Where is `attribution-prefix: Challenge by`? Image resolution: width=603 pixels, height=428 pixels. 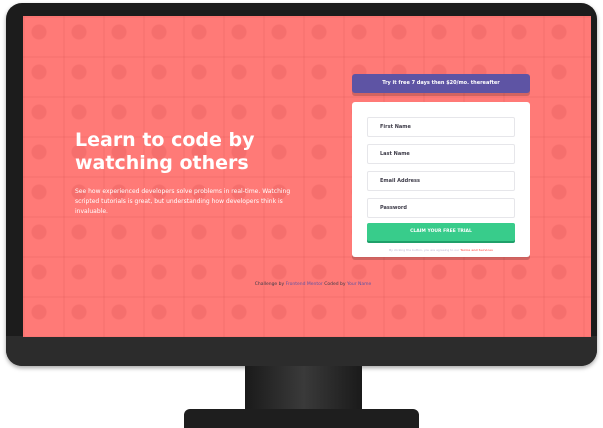
attribution-prefix: Challenge by is located at coordinates (269, 284).